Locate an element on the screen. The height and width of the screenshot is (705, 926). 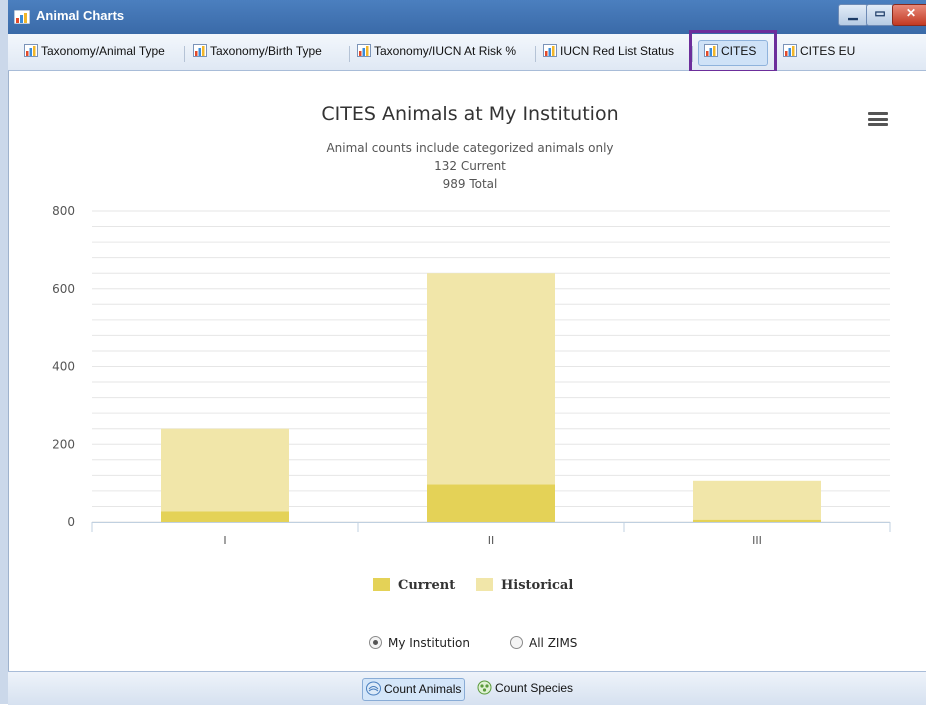
y-tick-label: 200 is located at coordinates (63, 444).